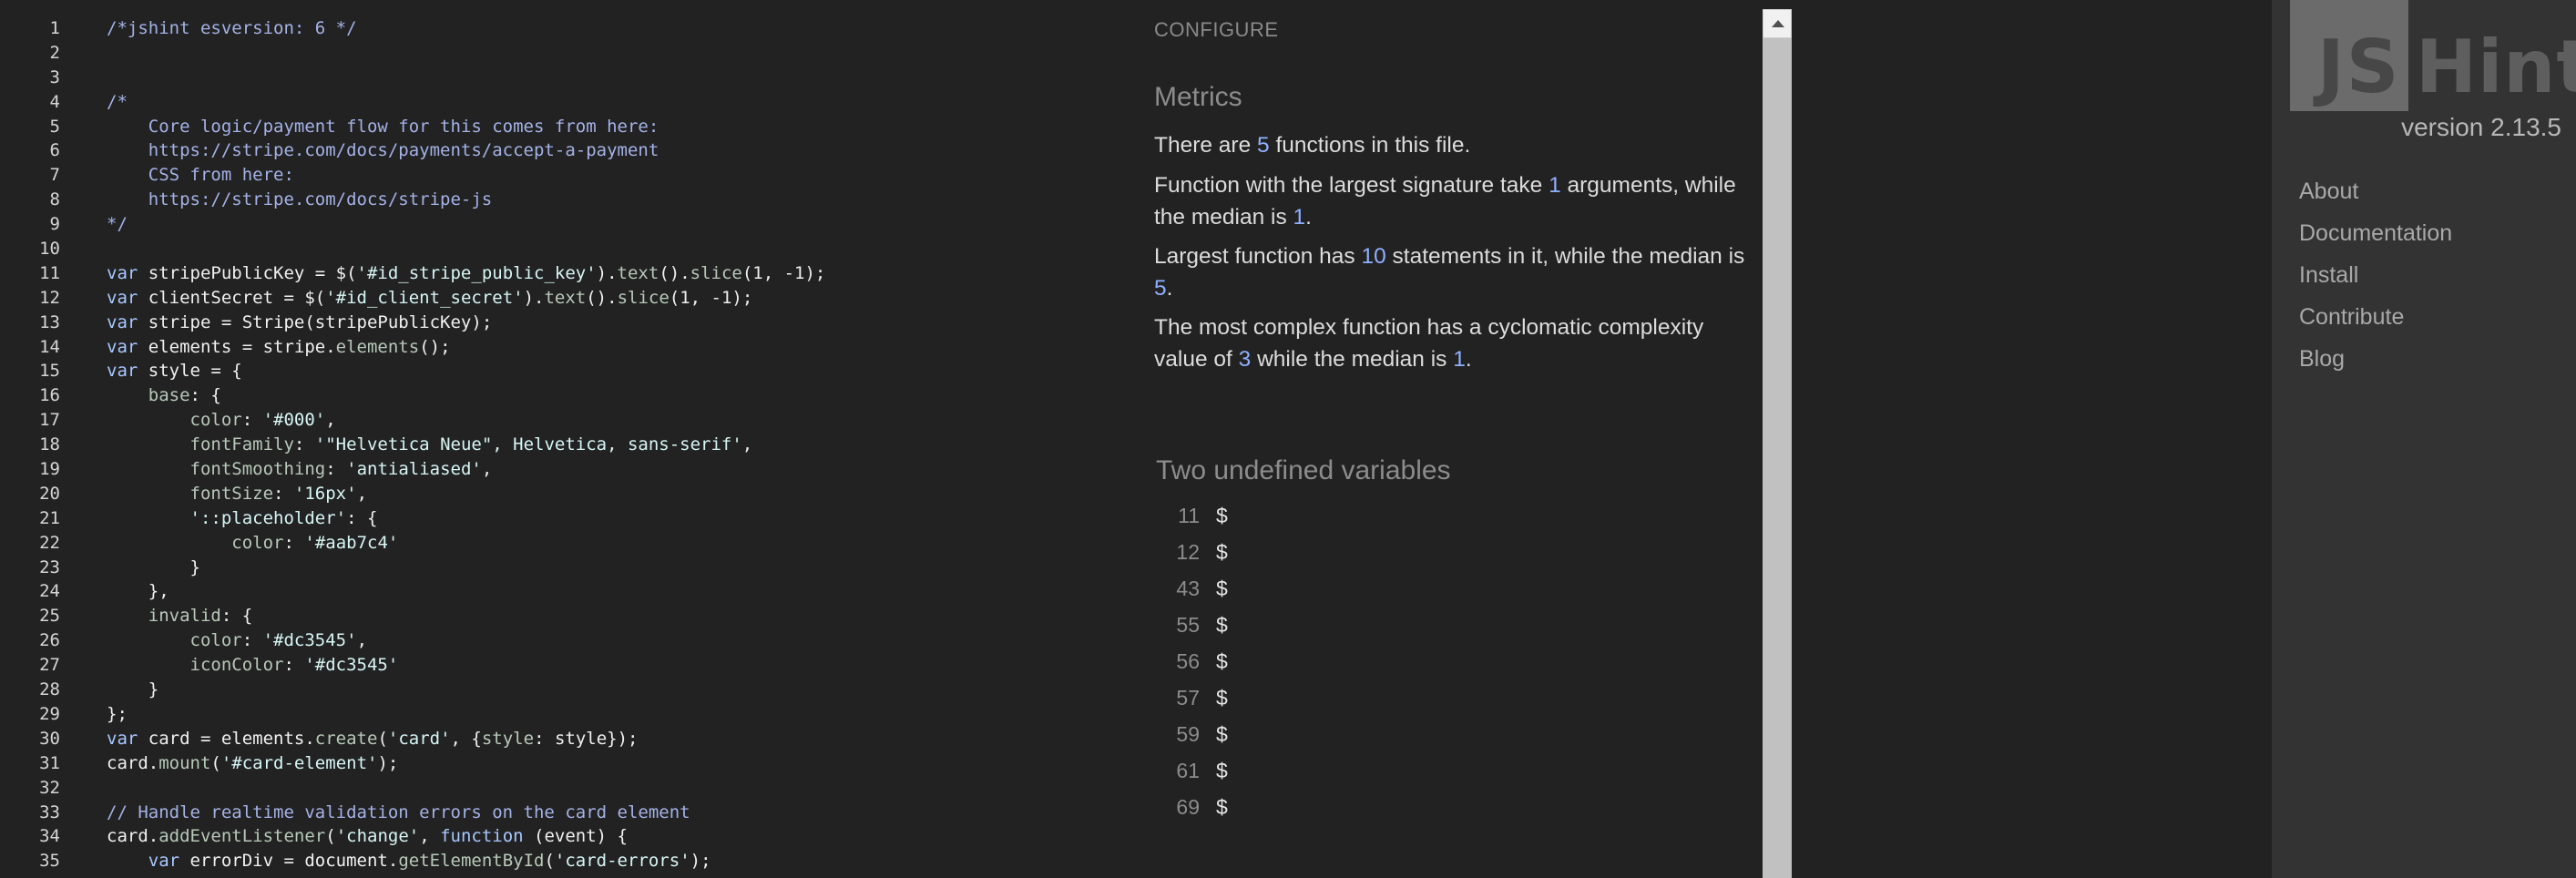  Describe the element at coordinates (617, 102) in the screenshot. I see `code-line: /*` at that location.